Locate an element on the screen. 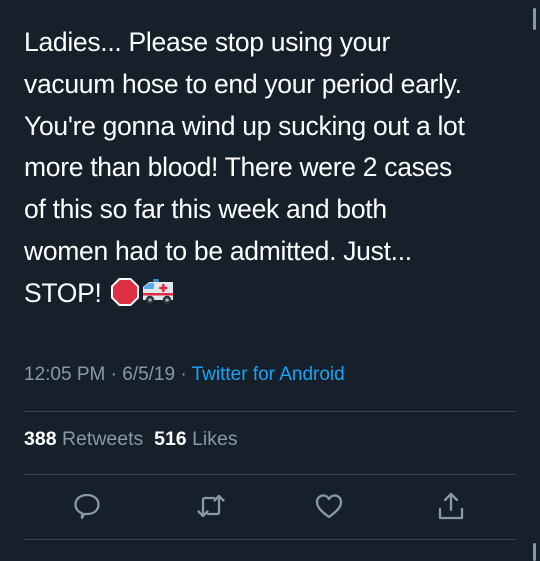 This screenshot has height=561, width=540. reply-icon is located at coordinates (87, 506).